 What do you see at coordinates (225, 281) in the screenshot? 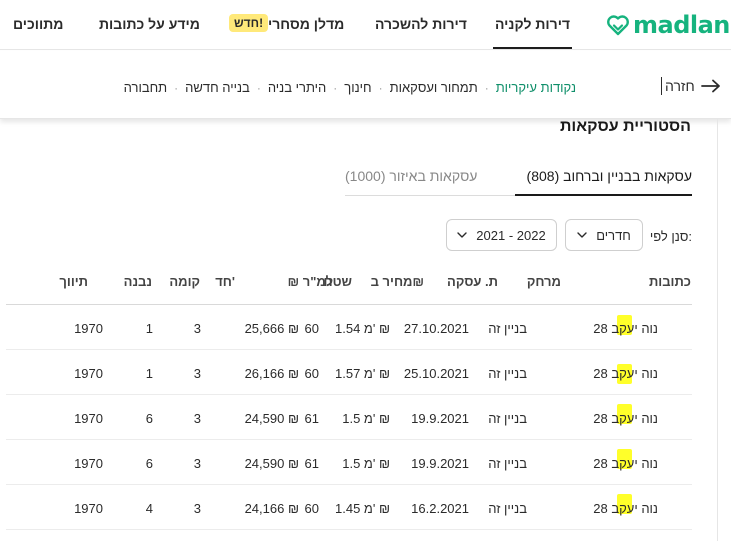
I see `col-rooms: חד'` at bounding box center [225, 281].